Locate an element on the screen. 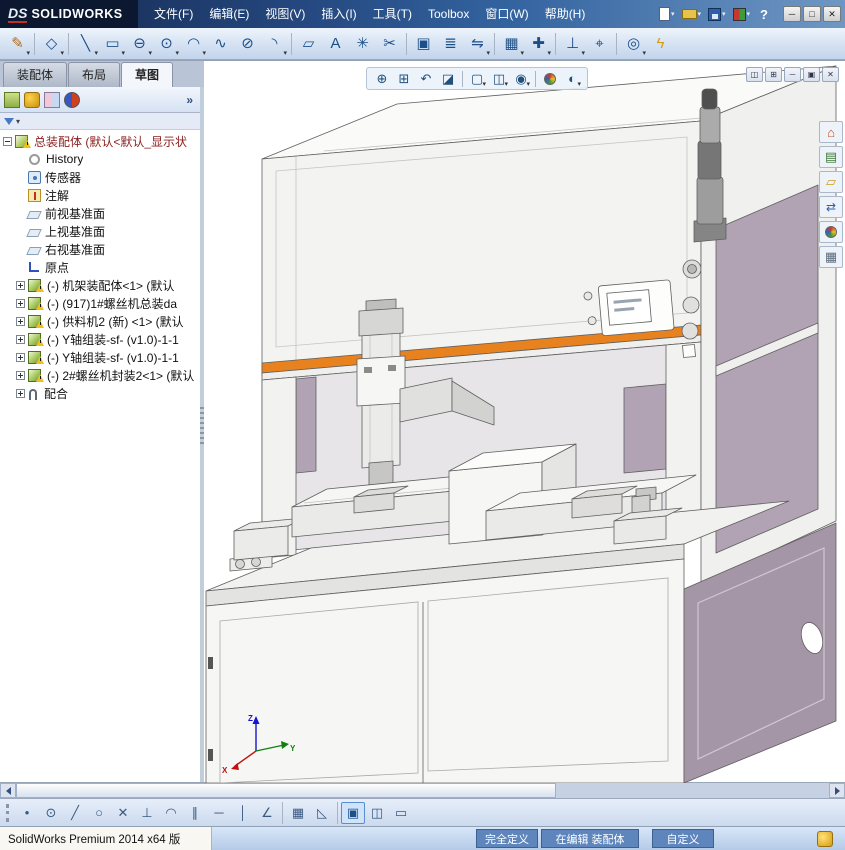 Image resolution: width=845 pixels, height=850 pixels. section-view-button: ◪ is located at coordinates (448, 78).